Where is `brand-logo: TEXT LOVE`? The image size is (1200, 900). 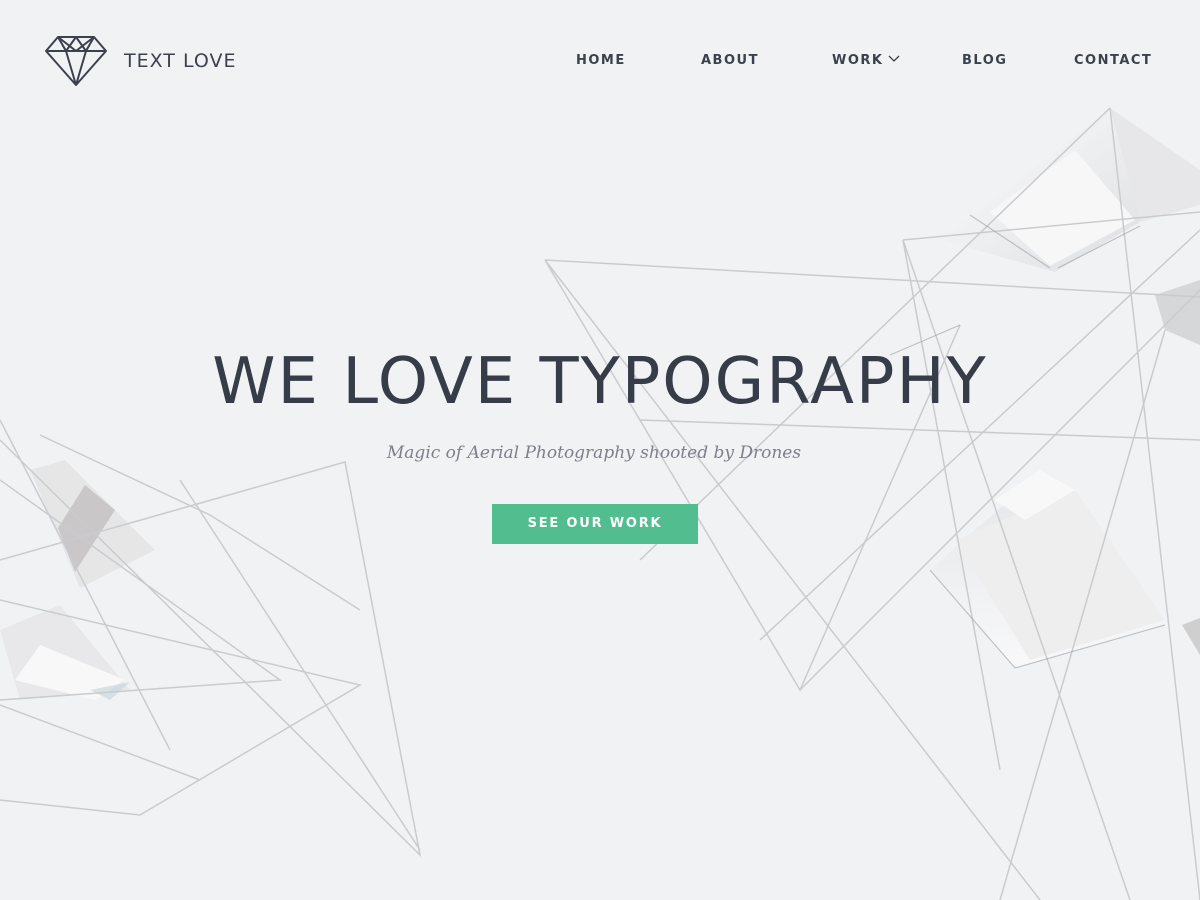
brand-logo: TEXT LOVE is located at coordinates (140, 61).